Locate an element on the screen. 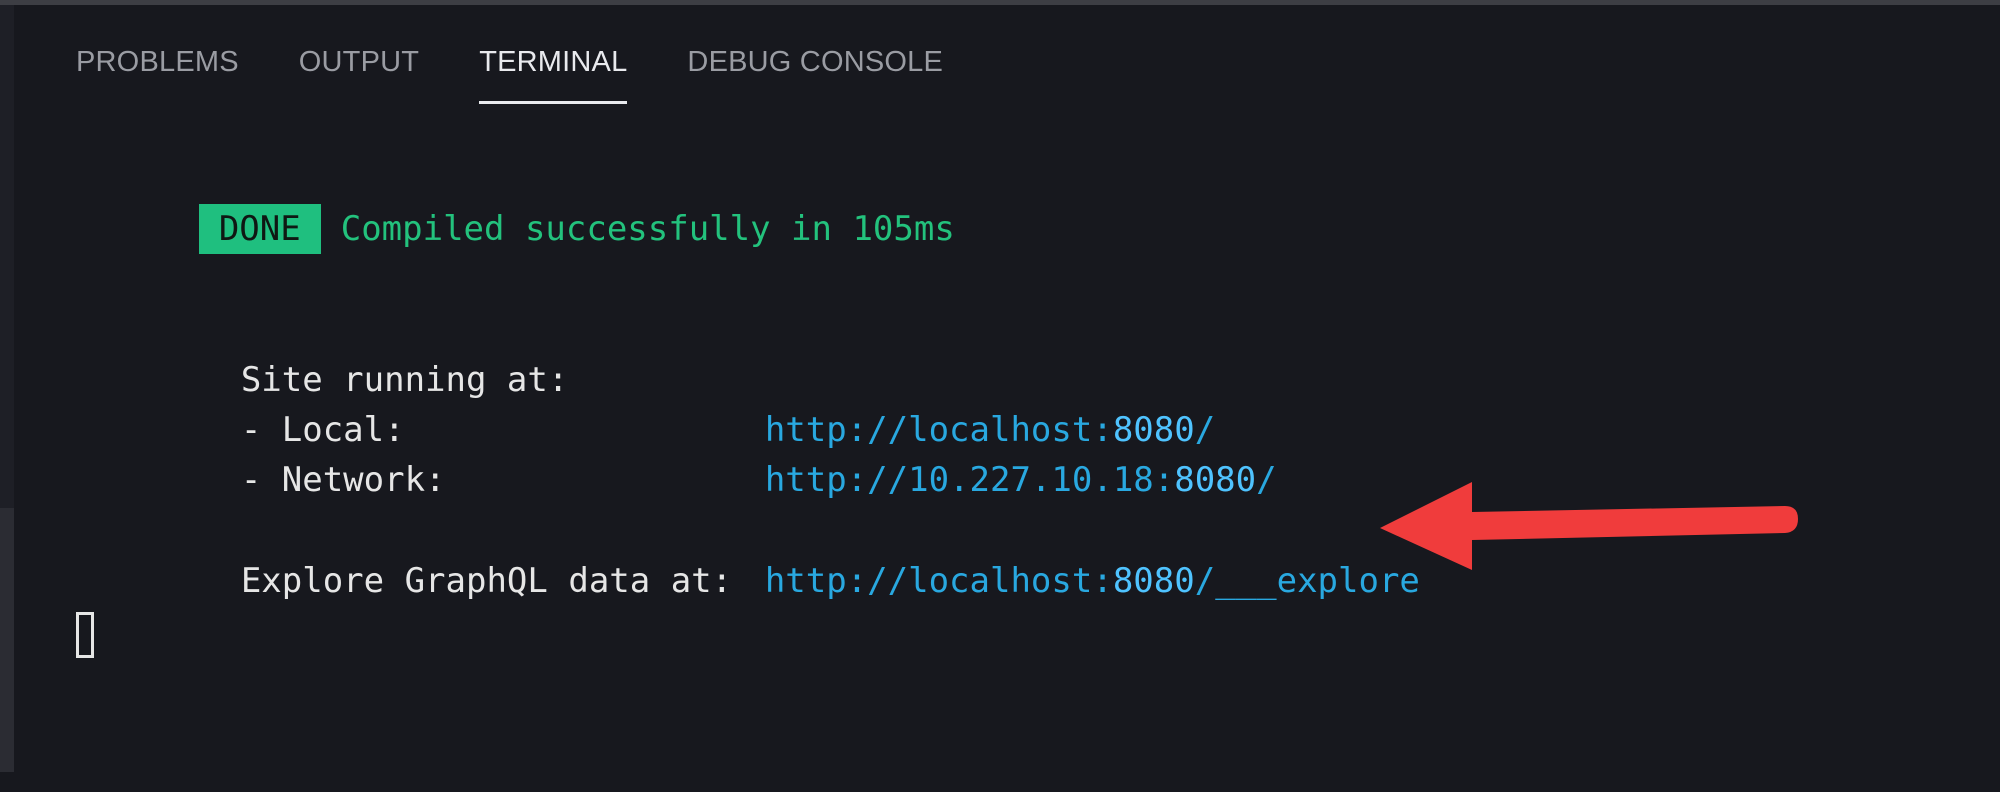 This screenshot has height=792, width=2000. terminal-cursor is located at coordinates (85, 635).